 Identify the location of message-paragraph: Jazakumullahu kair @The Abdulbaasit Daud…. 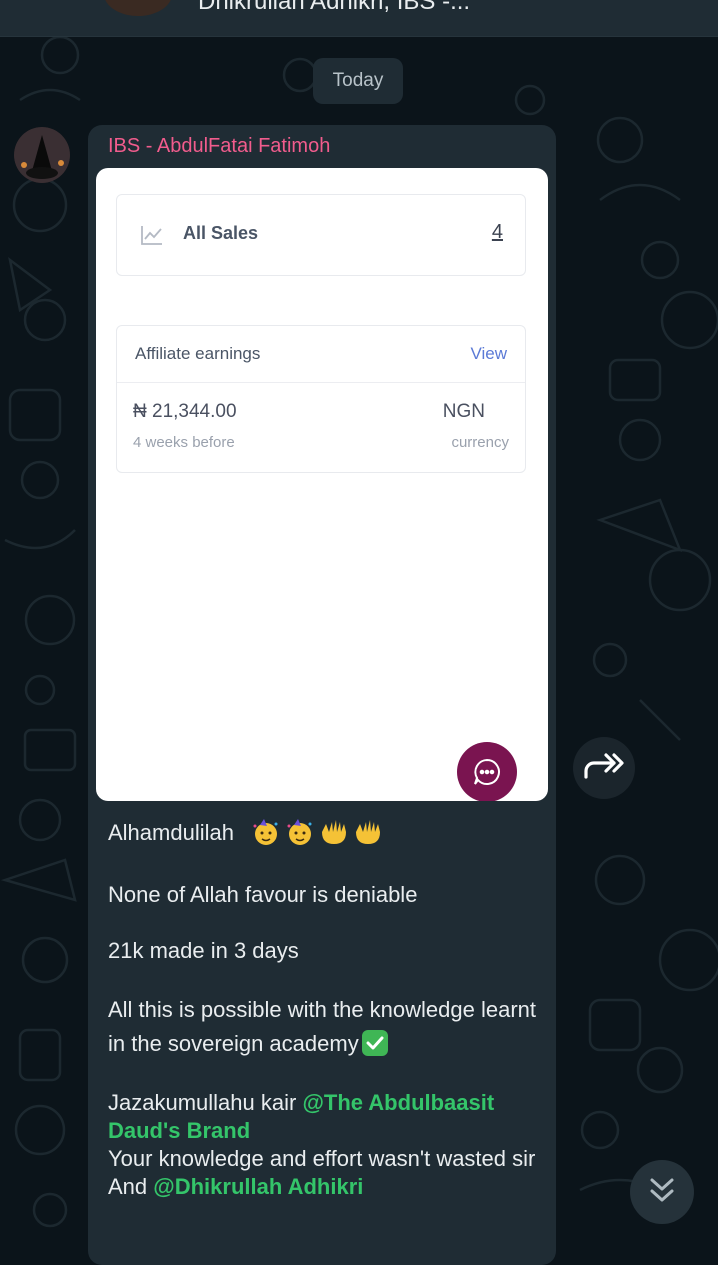
(328, 1145).